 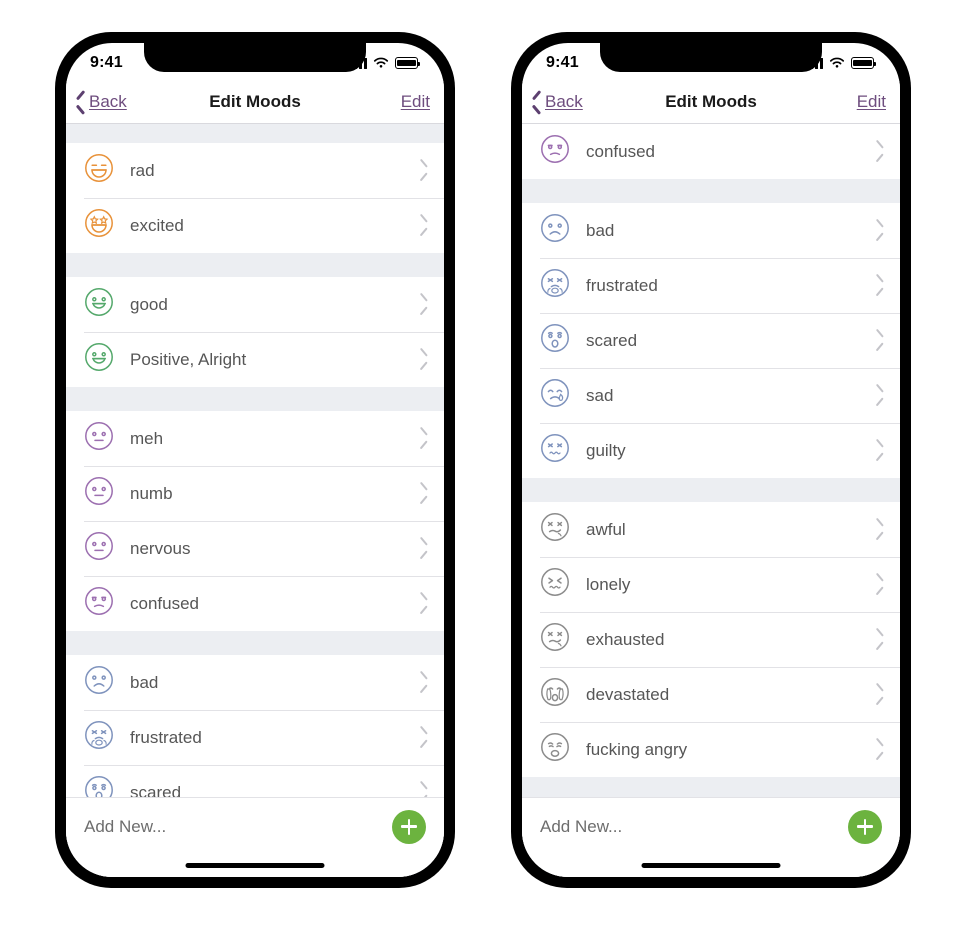 I want to click on mood-section: good Positive, Alright, so click(x=255, y=332).